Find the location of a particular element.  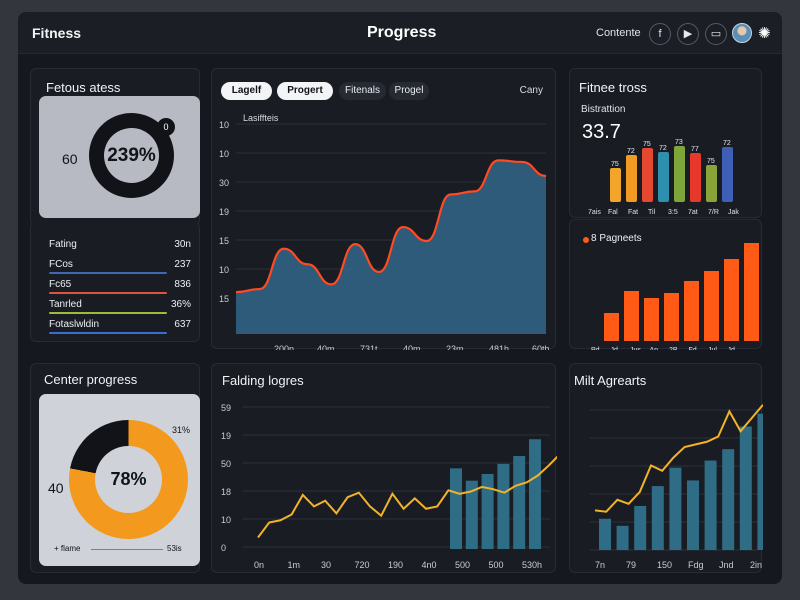

facebook-icon: f is located at coordinates (660, 34).